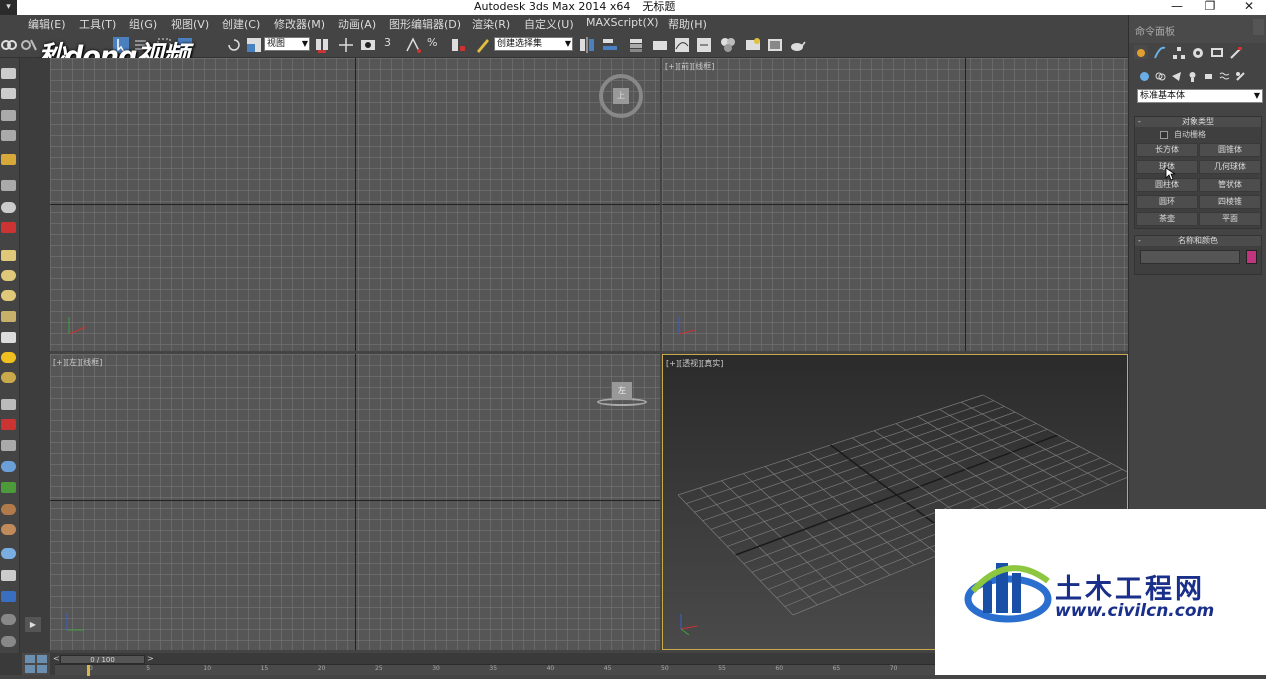  Describe the element at coordinates (143, 24) in the screenshot. I see `menu-group: 组(G)` at that location.